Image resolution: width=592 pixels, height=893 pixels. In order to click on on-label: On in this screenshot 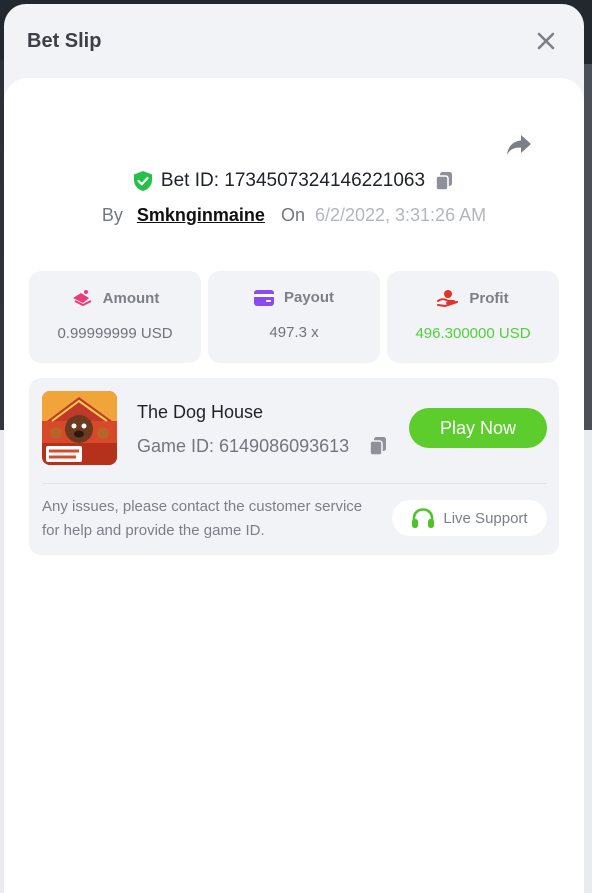, I will do `click(292, 215)`.